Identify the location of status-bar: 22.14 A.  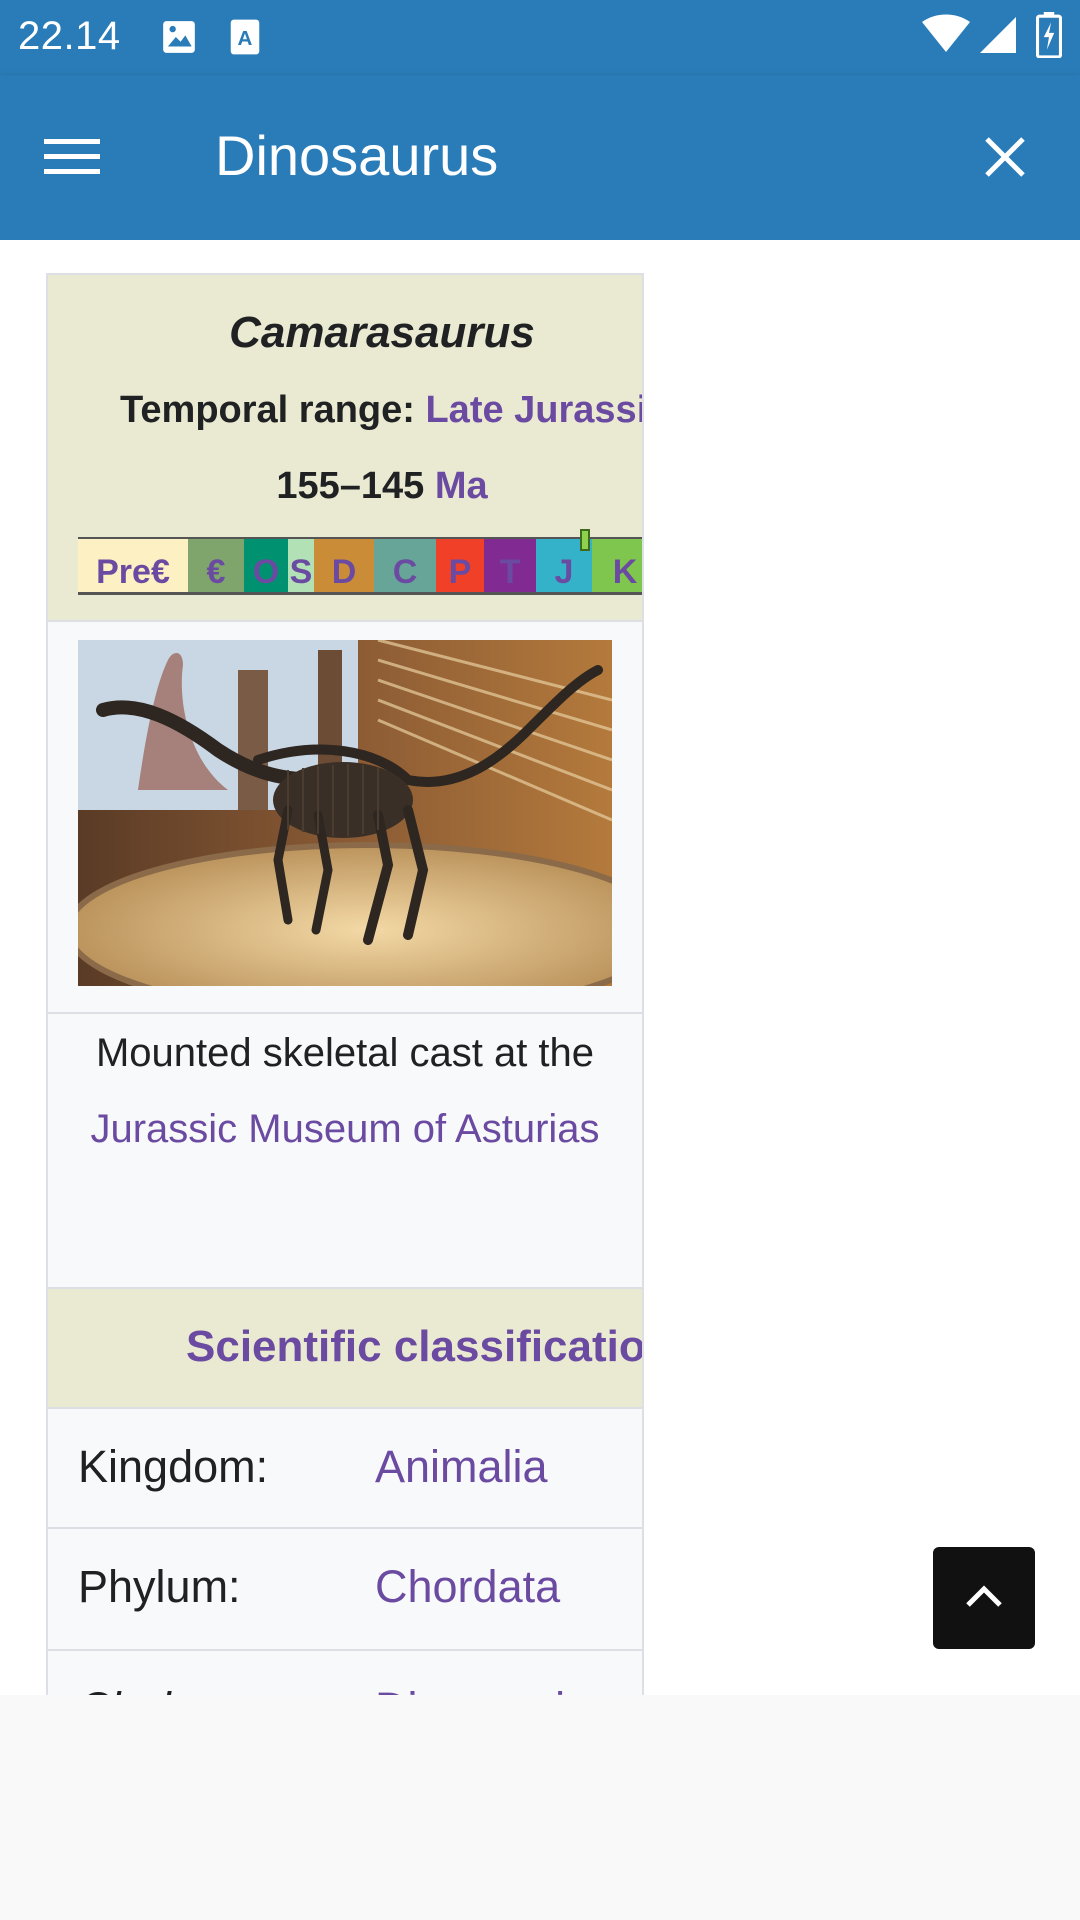
(540, 37).